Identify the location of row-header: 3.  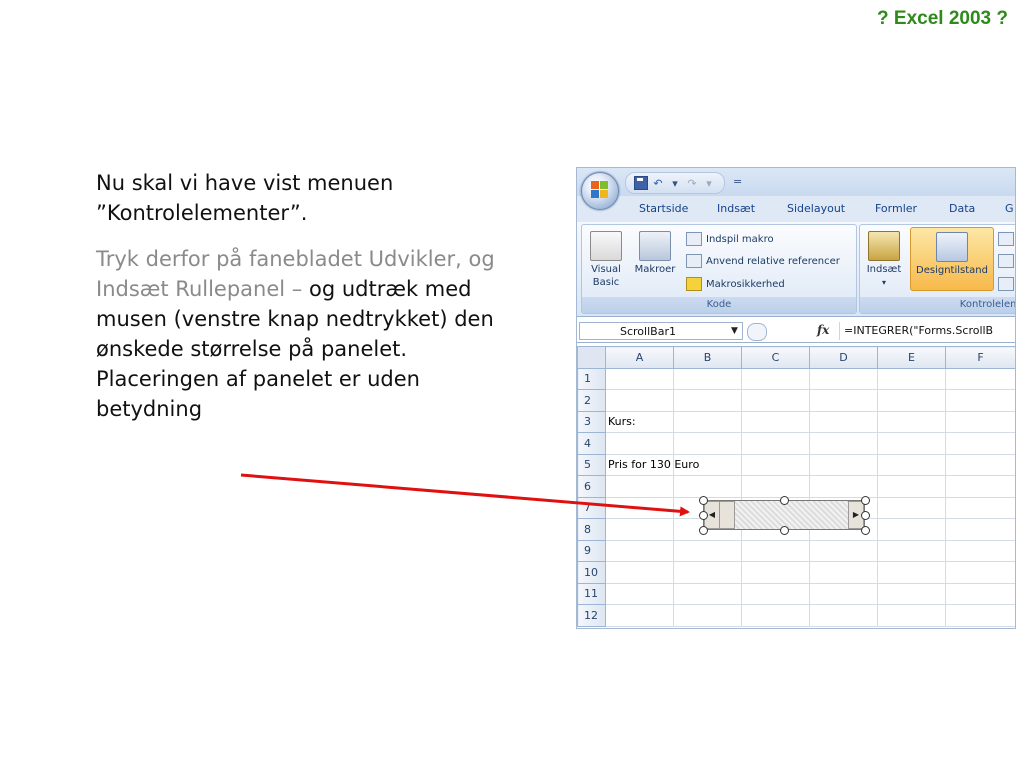
(591, 421).